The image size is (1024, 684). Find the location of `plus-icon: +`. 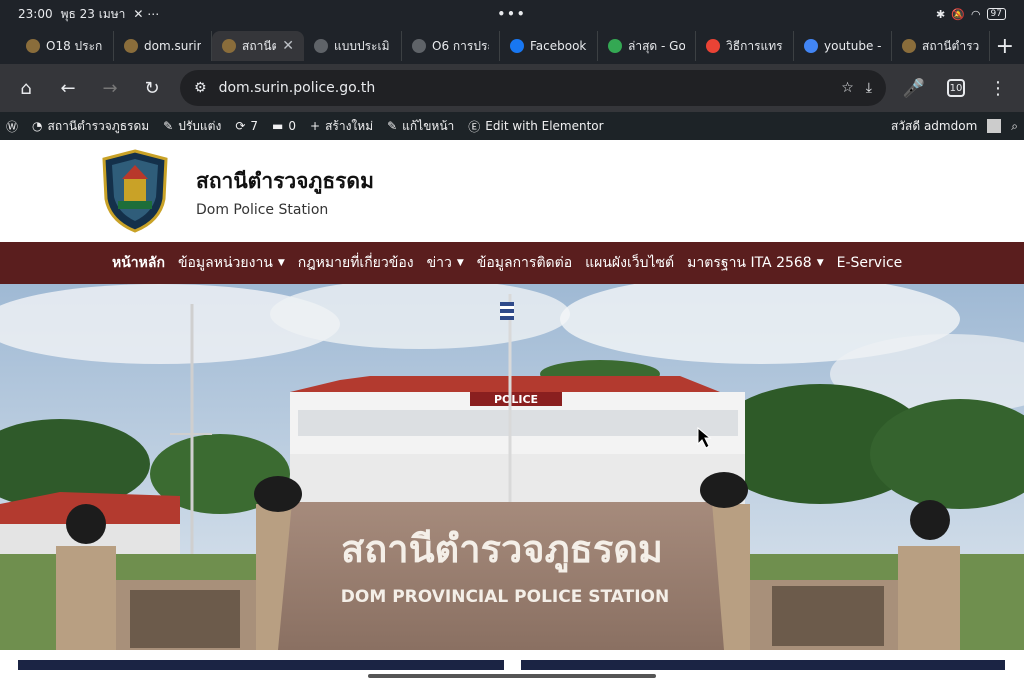

plus-icon: + is located at coordinates (315, 126).